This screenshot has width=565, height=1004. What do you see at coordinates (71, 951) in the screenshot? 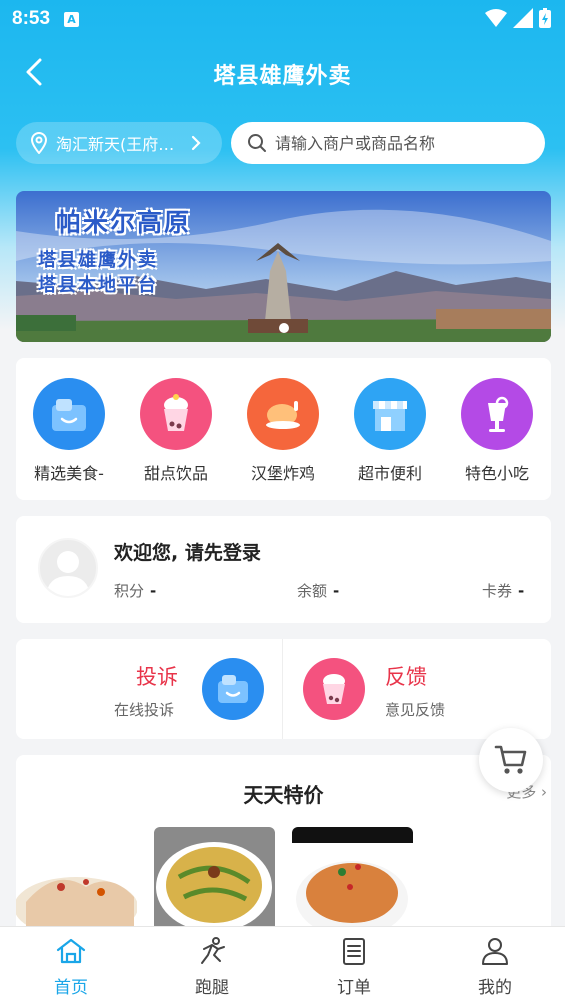
I see `home-icon` at bounding box center [71, 951].